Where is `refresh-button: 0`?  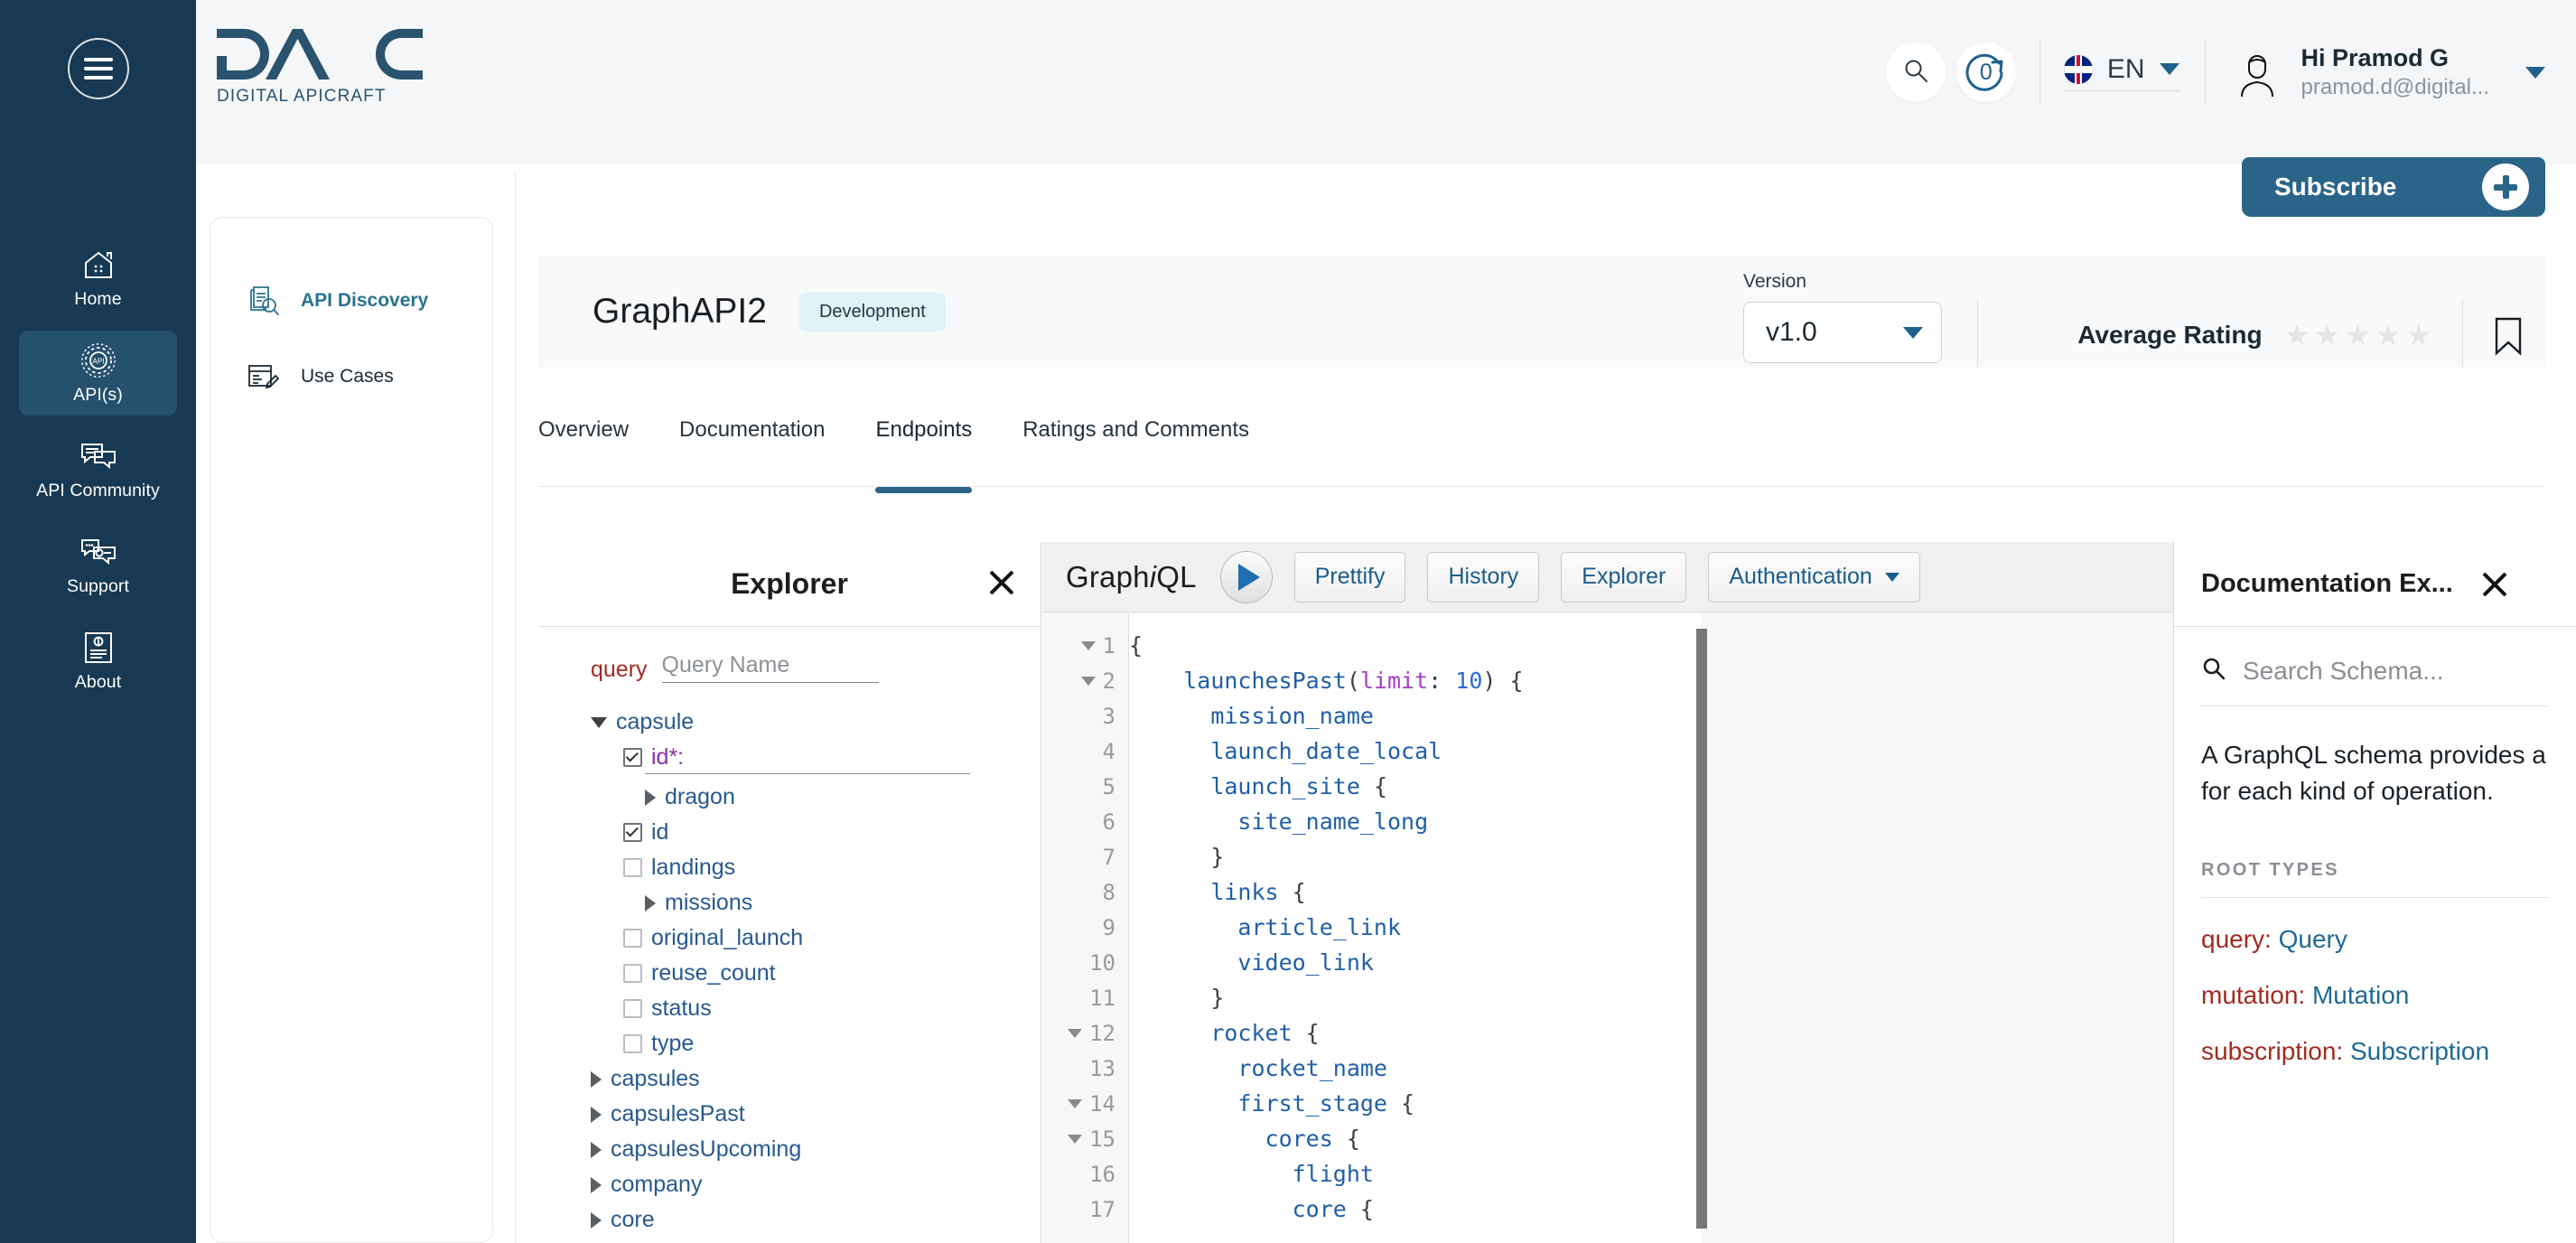
refresh-button: 0 is located at coordinates (1986, 72).